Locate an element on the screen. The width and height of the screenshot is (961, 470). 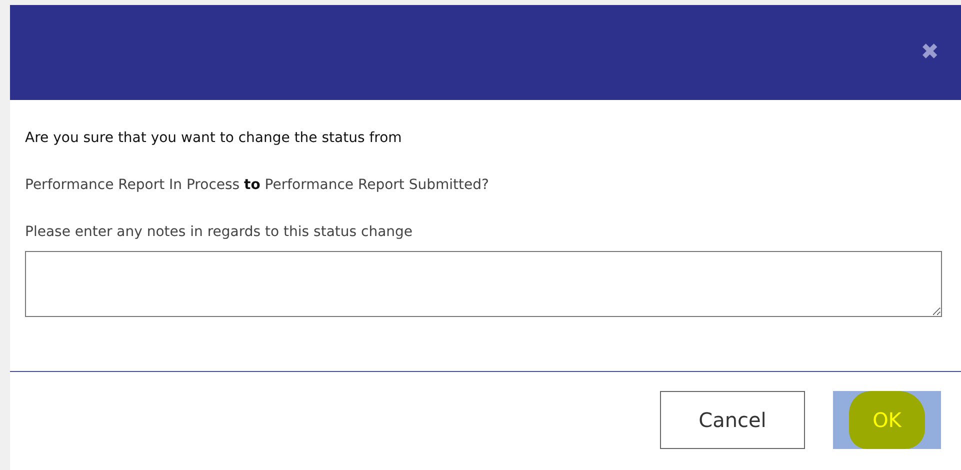
cancel-button: Cancel is located at coordinates (732, 420).